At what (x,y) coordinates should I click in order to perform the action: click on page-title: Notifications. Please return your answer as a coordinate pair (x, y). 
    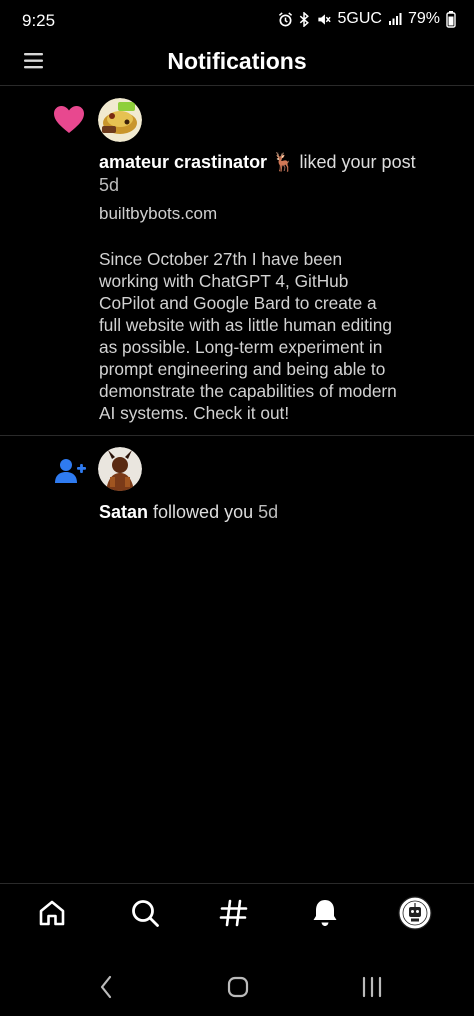
    Looking at the image, I should click on (237, 61).